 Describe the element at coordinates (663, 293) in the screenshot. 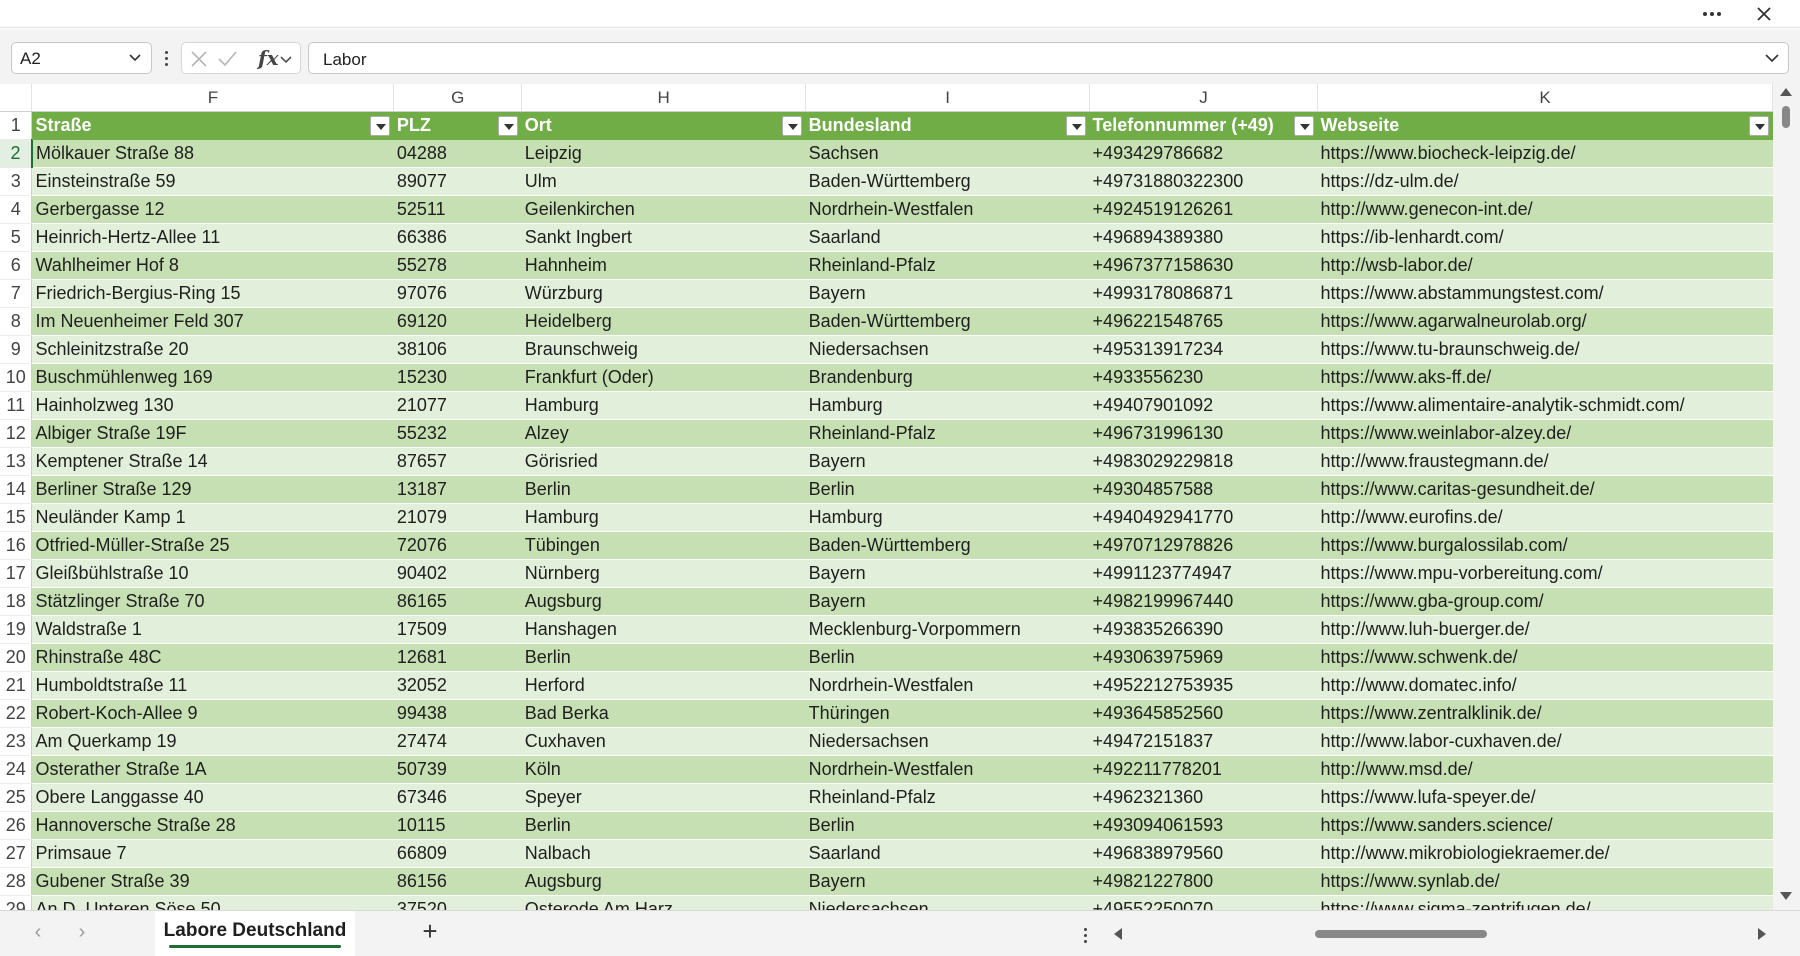

I see `cell-ort: Würzburg` at that location.